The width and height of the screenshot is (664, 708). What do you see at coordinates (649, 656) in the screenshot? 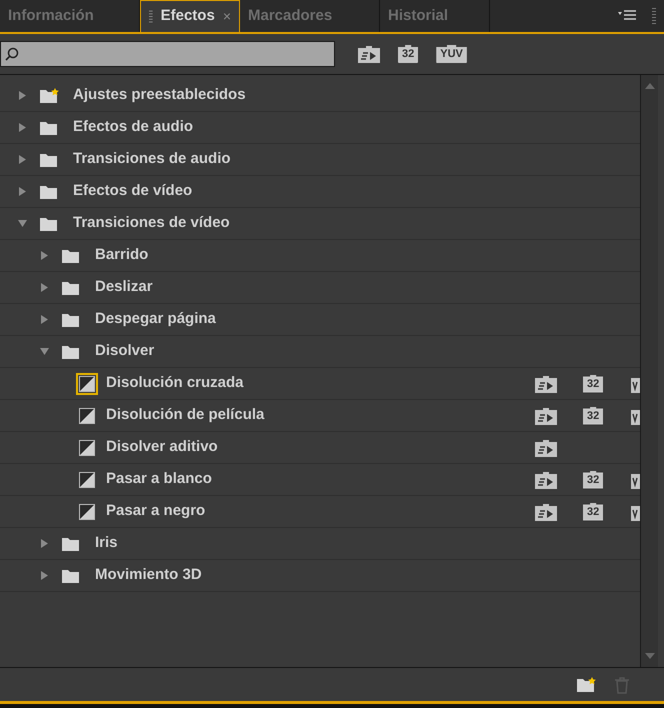
I see `scroll-down-icon` at bounding box center [649, 656].